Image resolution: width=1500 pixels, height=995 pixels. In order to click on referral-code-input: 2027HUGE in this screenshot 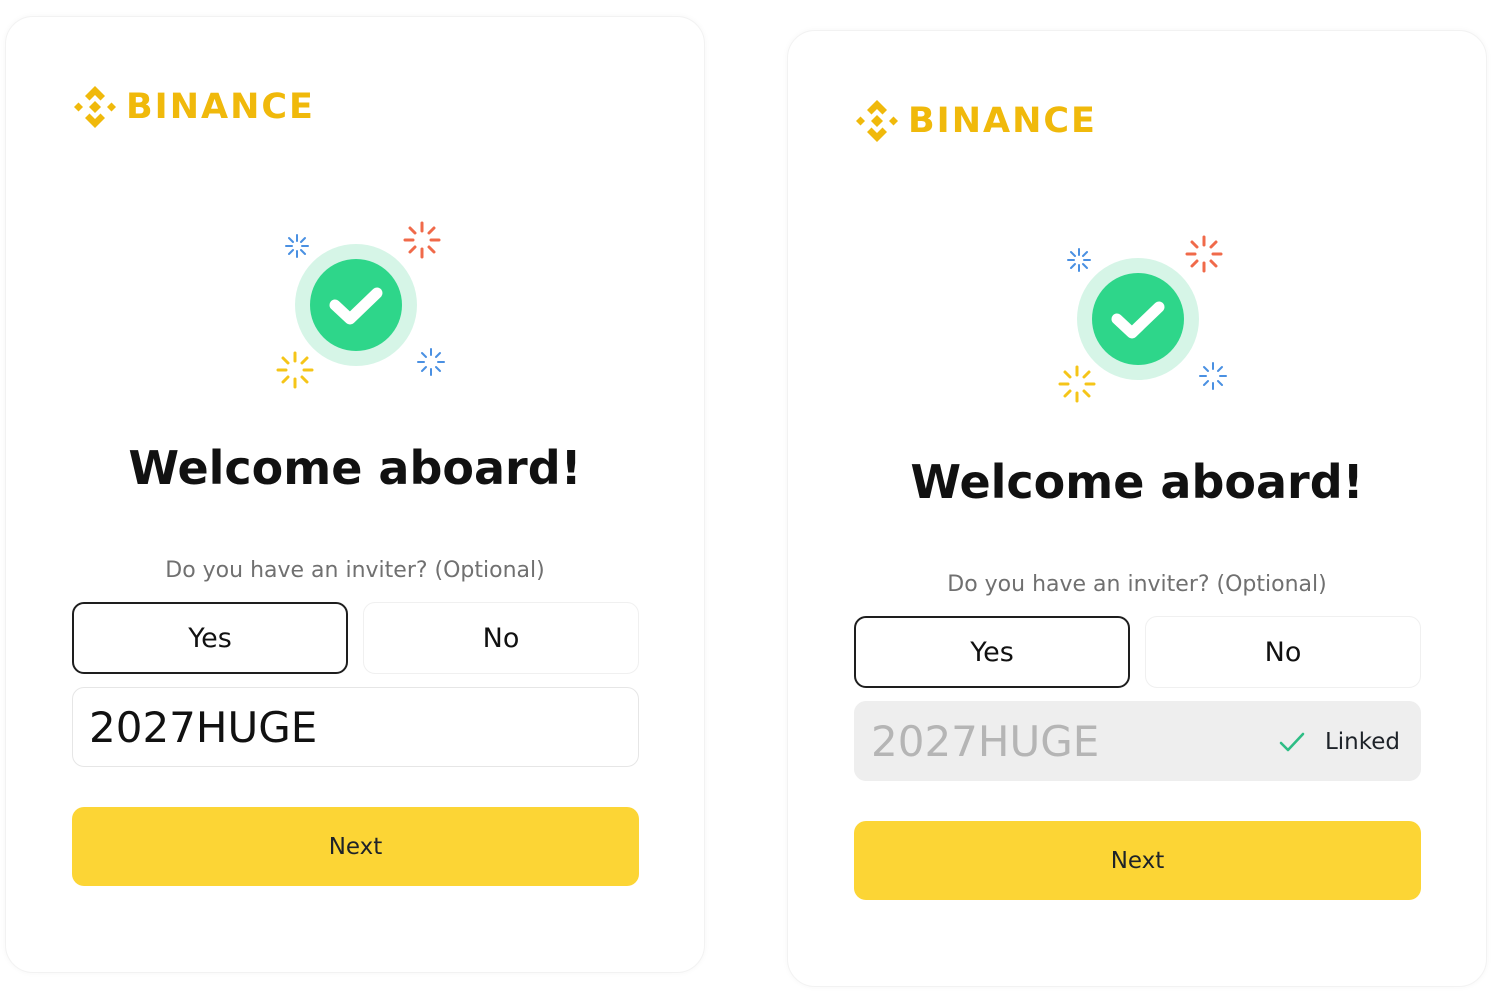, I will do `click(355, 727)`.